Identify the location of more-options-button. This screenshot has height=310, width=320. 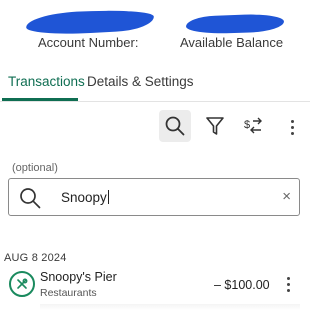
(292, 126).